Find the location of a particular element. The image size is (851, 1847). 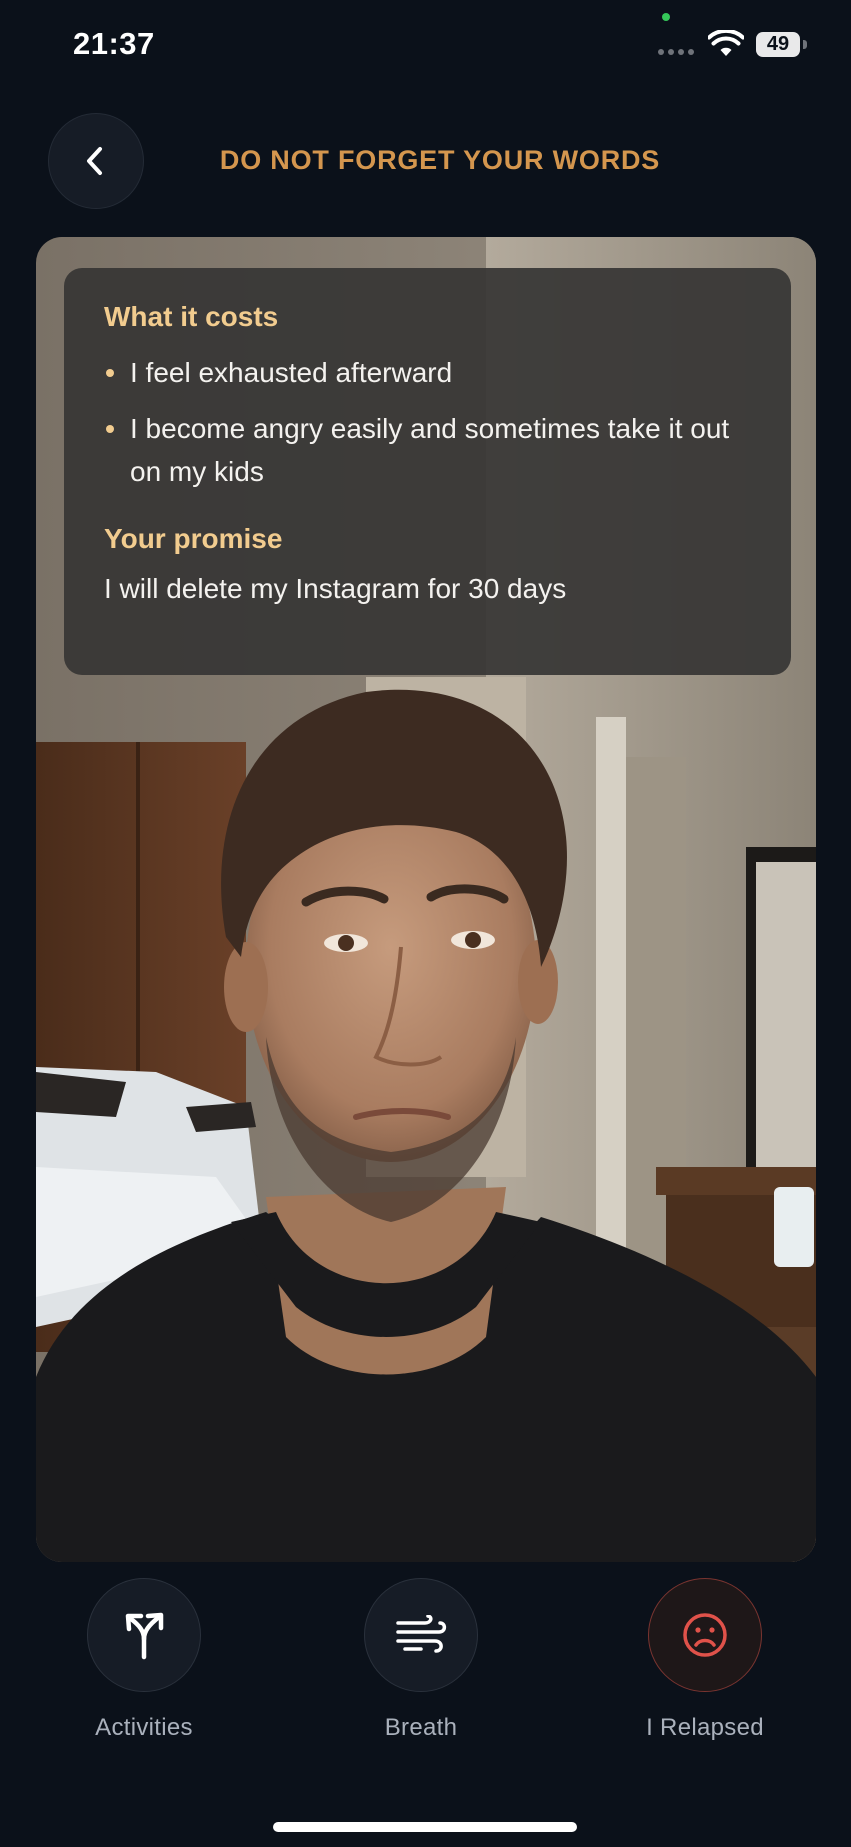

breath-button is located at coordinates (421, 1635).